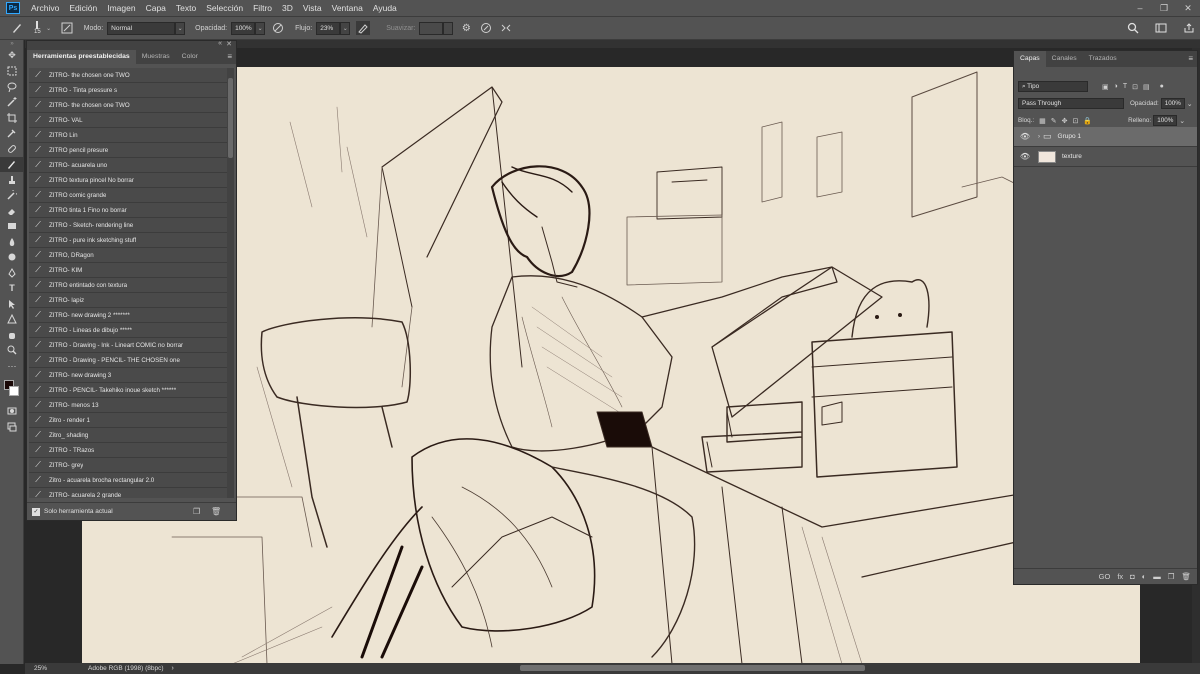 The width and height of the screenshot is (1200, 674). Describe the element at coordinates (229, 56) in the screenshot. I see `panel-menu-icon: ≡` at that location.